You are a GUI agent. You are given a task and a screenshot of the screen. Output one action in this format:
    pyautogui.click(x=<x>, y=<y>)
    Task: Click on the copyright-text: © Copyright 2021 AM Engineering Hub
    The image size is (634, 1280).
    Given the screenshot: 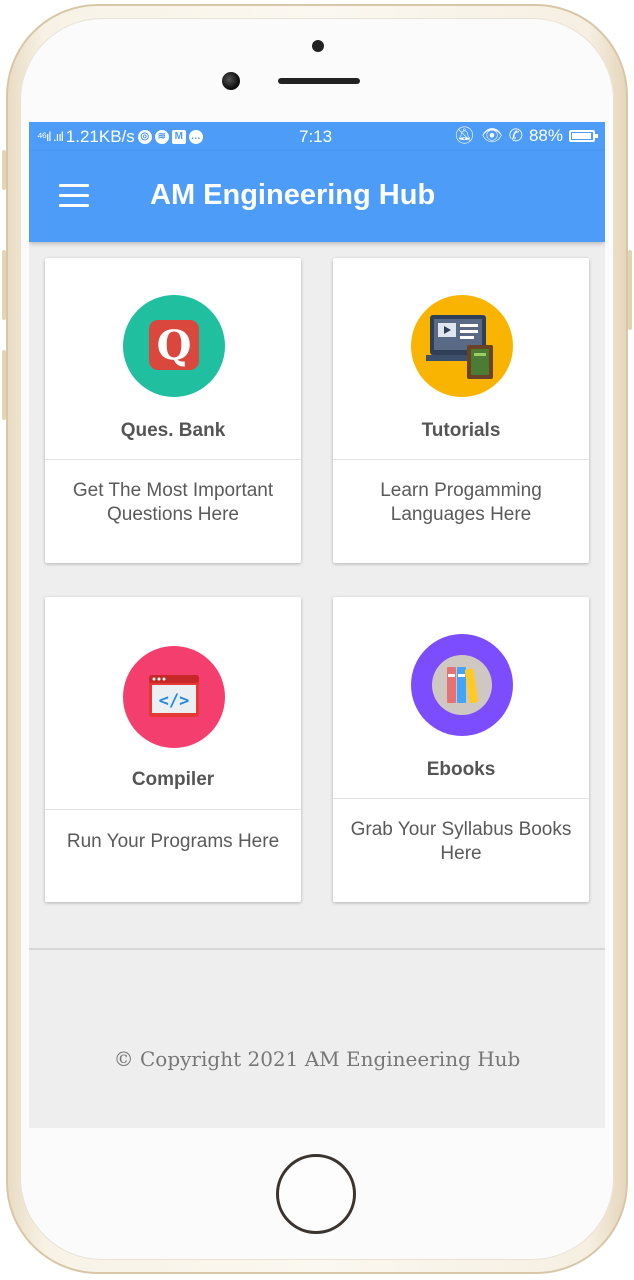 What is the action you would take?
    pyautogui.click(x=317, y=1059)
    